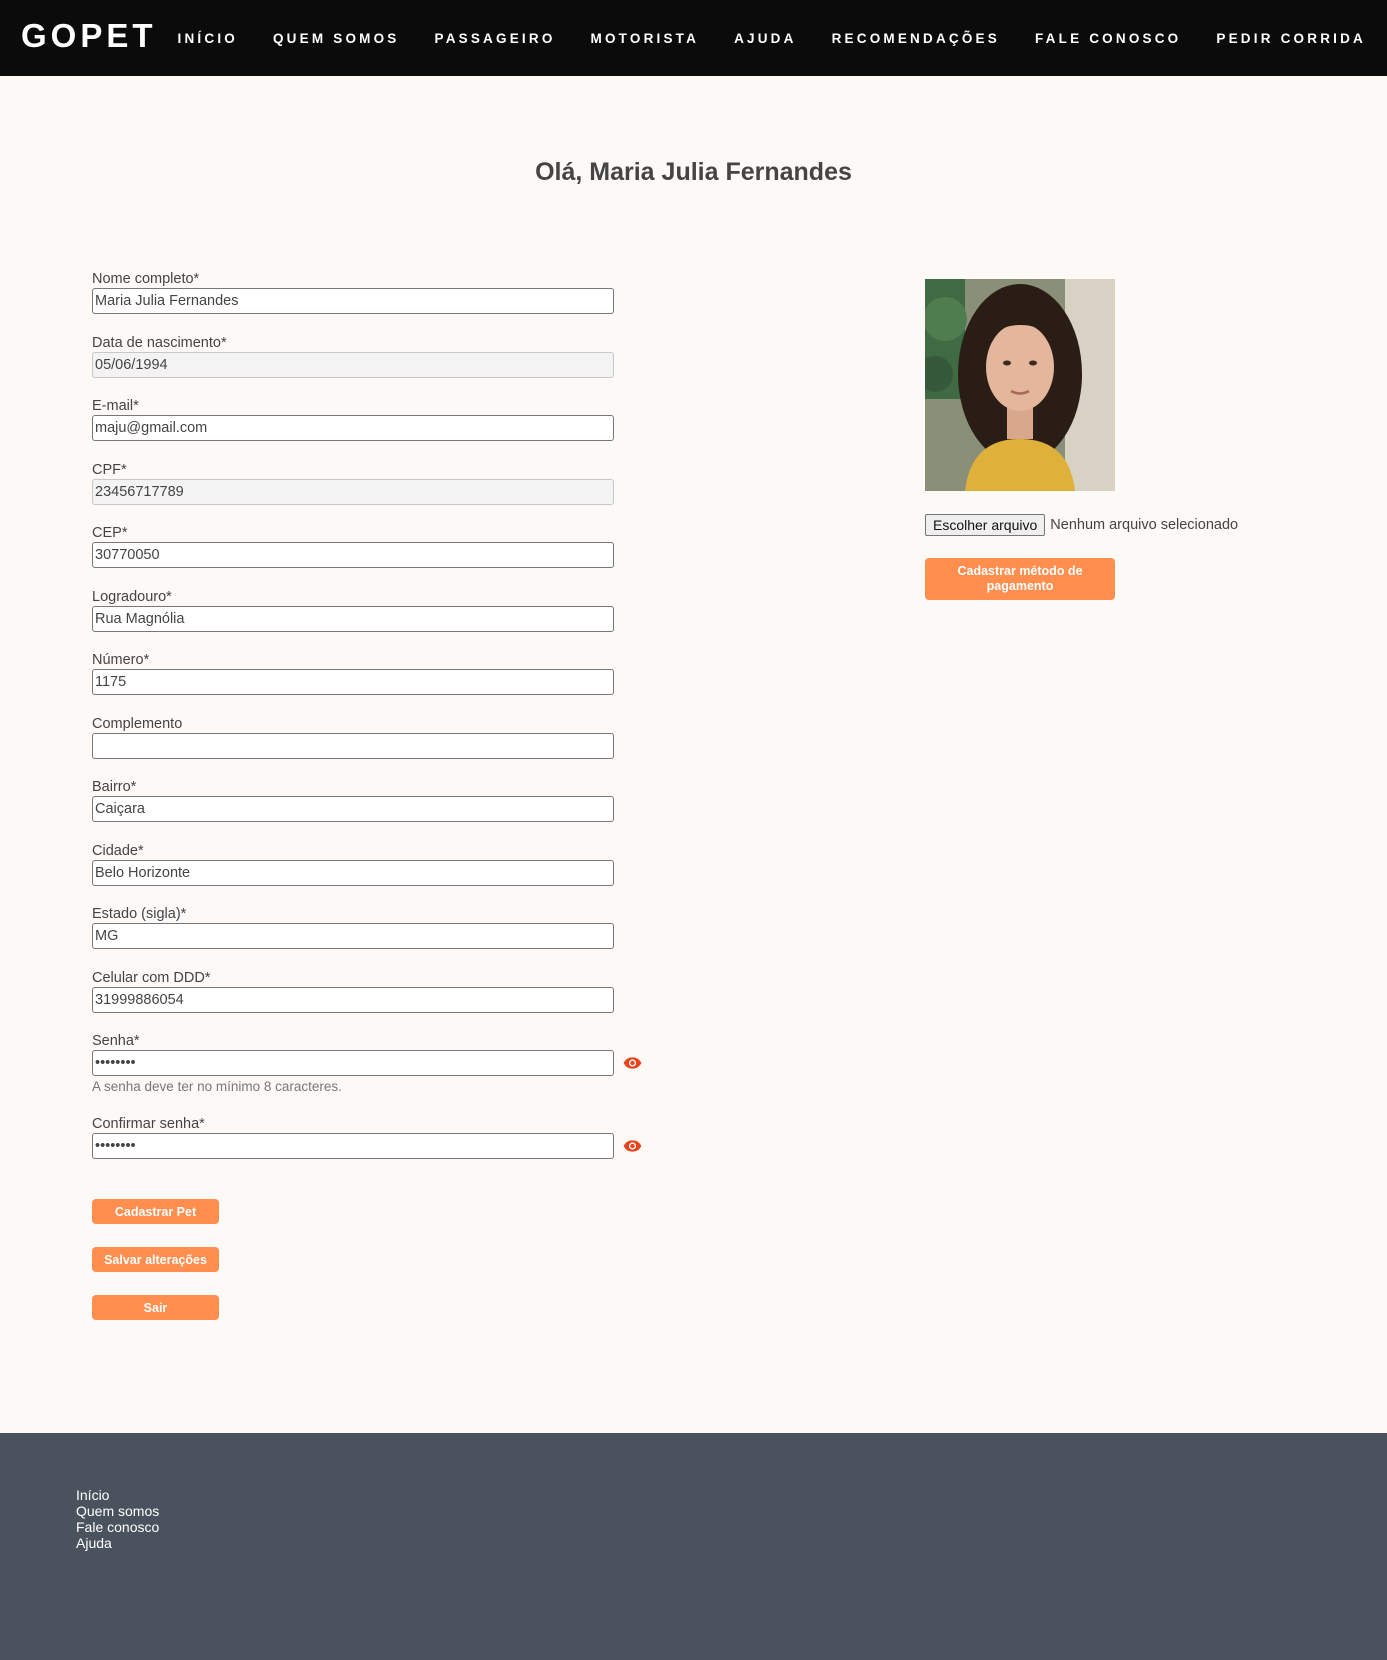 The width and height of the screenshot is (1387, 1660). I want to click on field-bairro: Bairro*, so click(392, 811).